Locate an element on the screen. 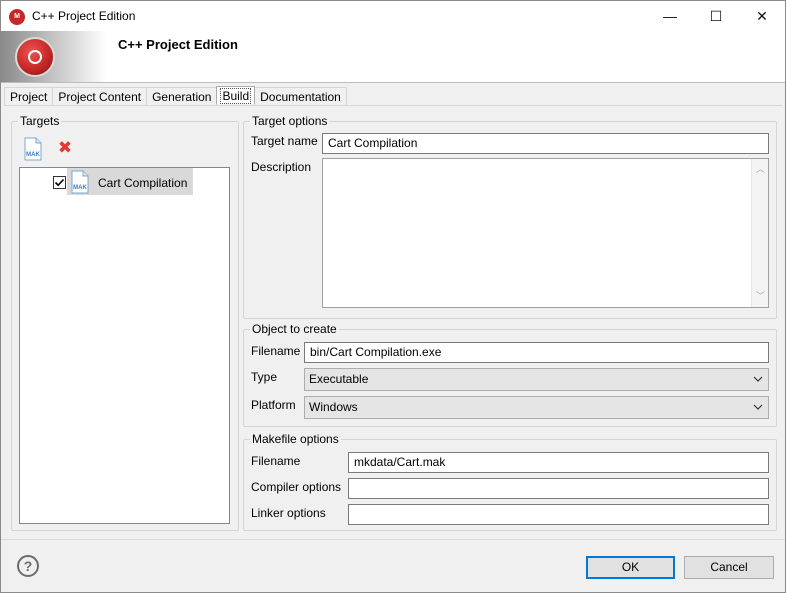 The height and width of the screenshot is (593, 786). description-textarea: ︿ ﹀ is located at coordinates (545, 233).